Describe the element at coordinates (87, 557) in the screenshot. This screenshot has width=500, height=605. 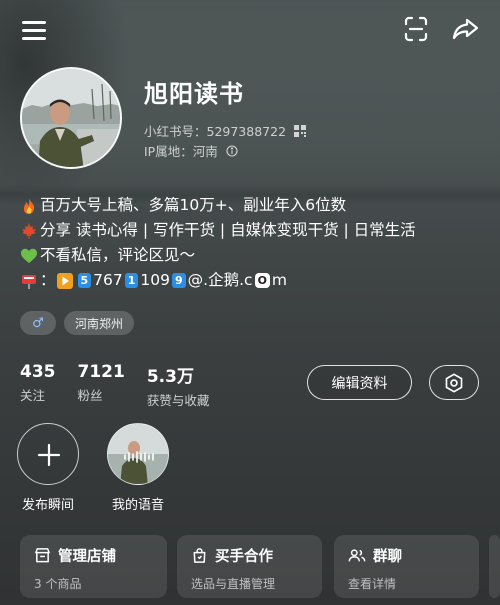
I see `manage-shop-title: 管理店铺` at that location.